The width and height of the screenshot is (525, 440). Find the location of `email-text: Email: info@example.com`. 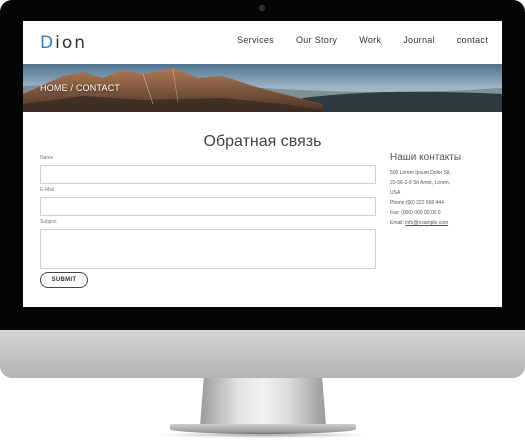

email-text: Email: info@example.com is located at coordinates (419, 223).